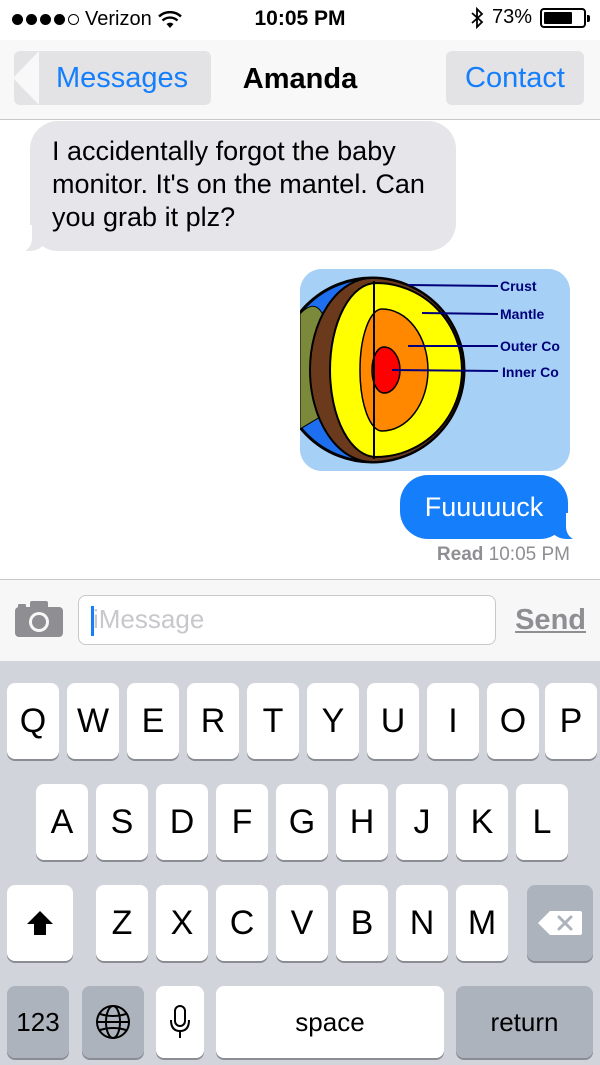 This screenshot has width=600, height=1065. I want to click on read-label: Read, so click(460, 554).